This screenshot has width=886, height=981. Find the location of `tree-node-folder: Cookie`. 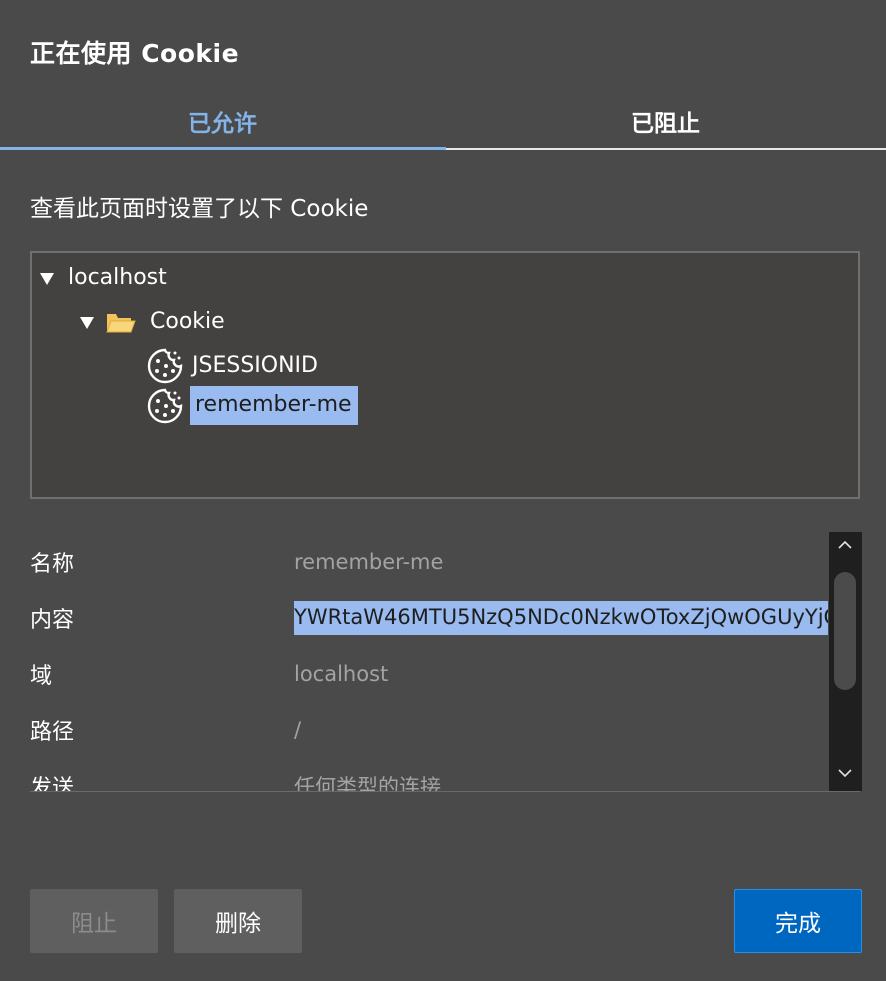

tree-node-folder: Cookie is located at coordinates (154, 322).